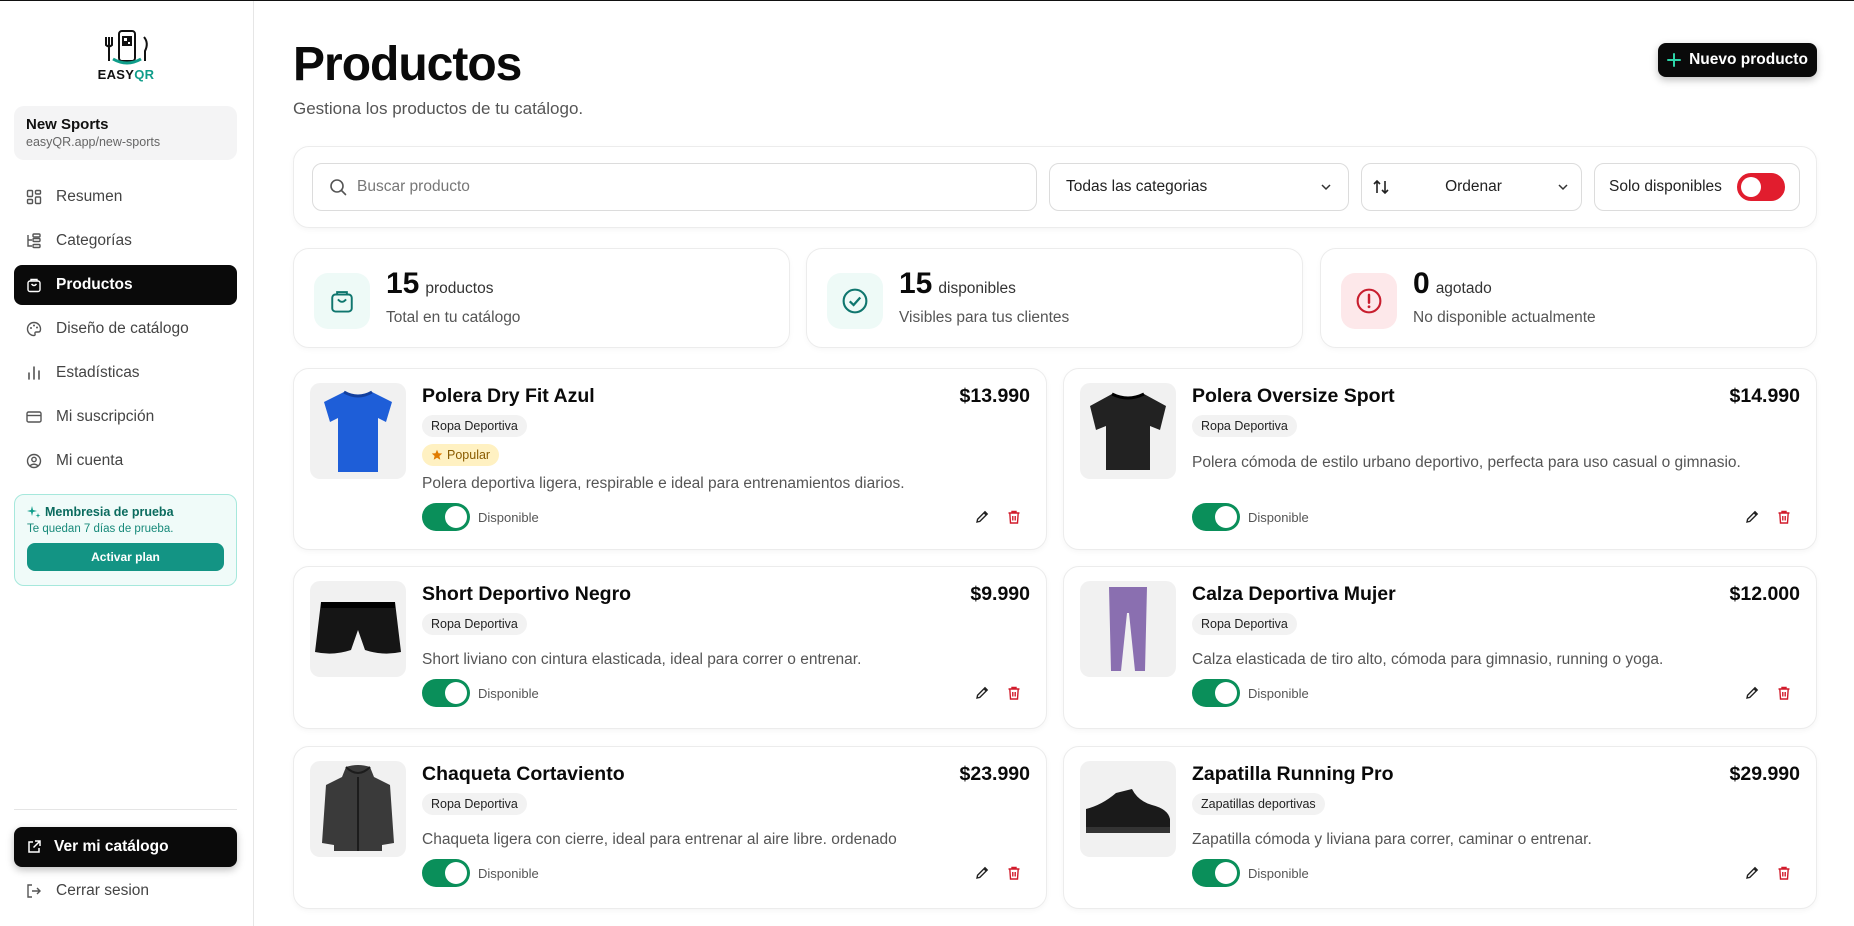 The image size is (1854, 926). I want to click on stat-unit: productos, so click(459, 288).